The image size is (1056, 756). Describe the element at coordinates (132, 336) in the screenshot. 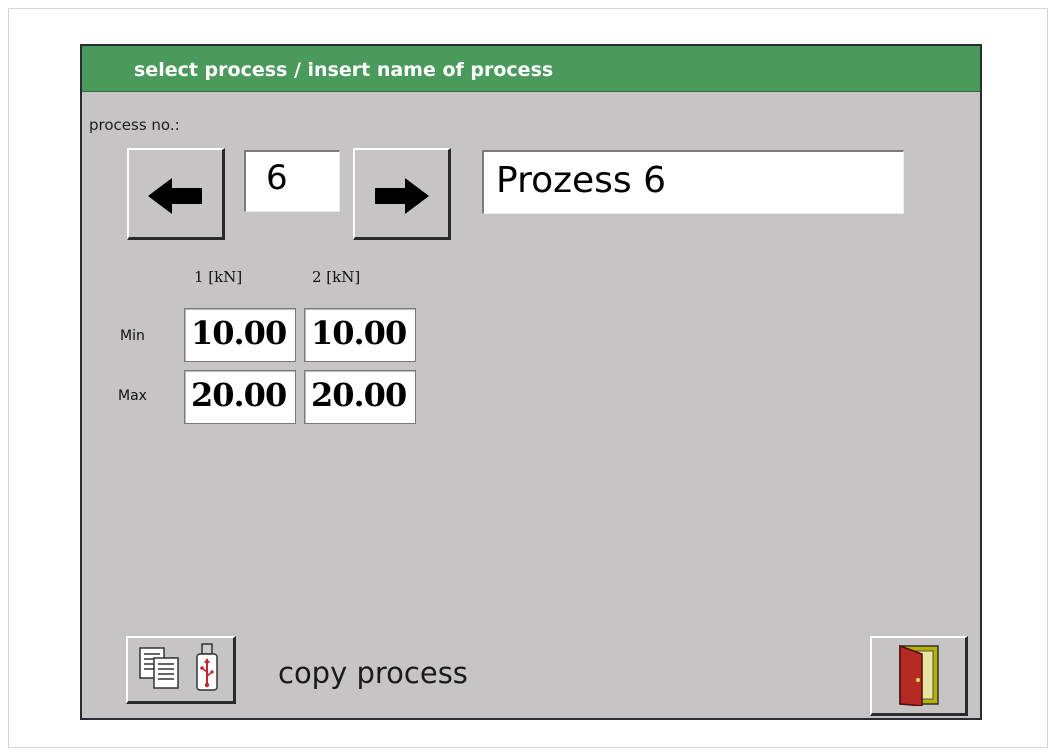

I see `min-row-label: Min` at that location.